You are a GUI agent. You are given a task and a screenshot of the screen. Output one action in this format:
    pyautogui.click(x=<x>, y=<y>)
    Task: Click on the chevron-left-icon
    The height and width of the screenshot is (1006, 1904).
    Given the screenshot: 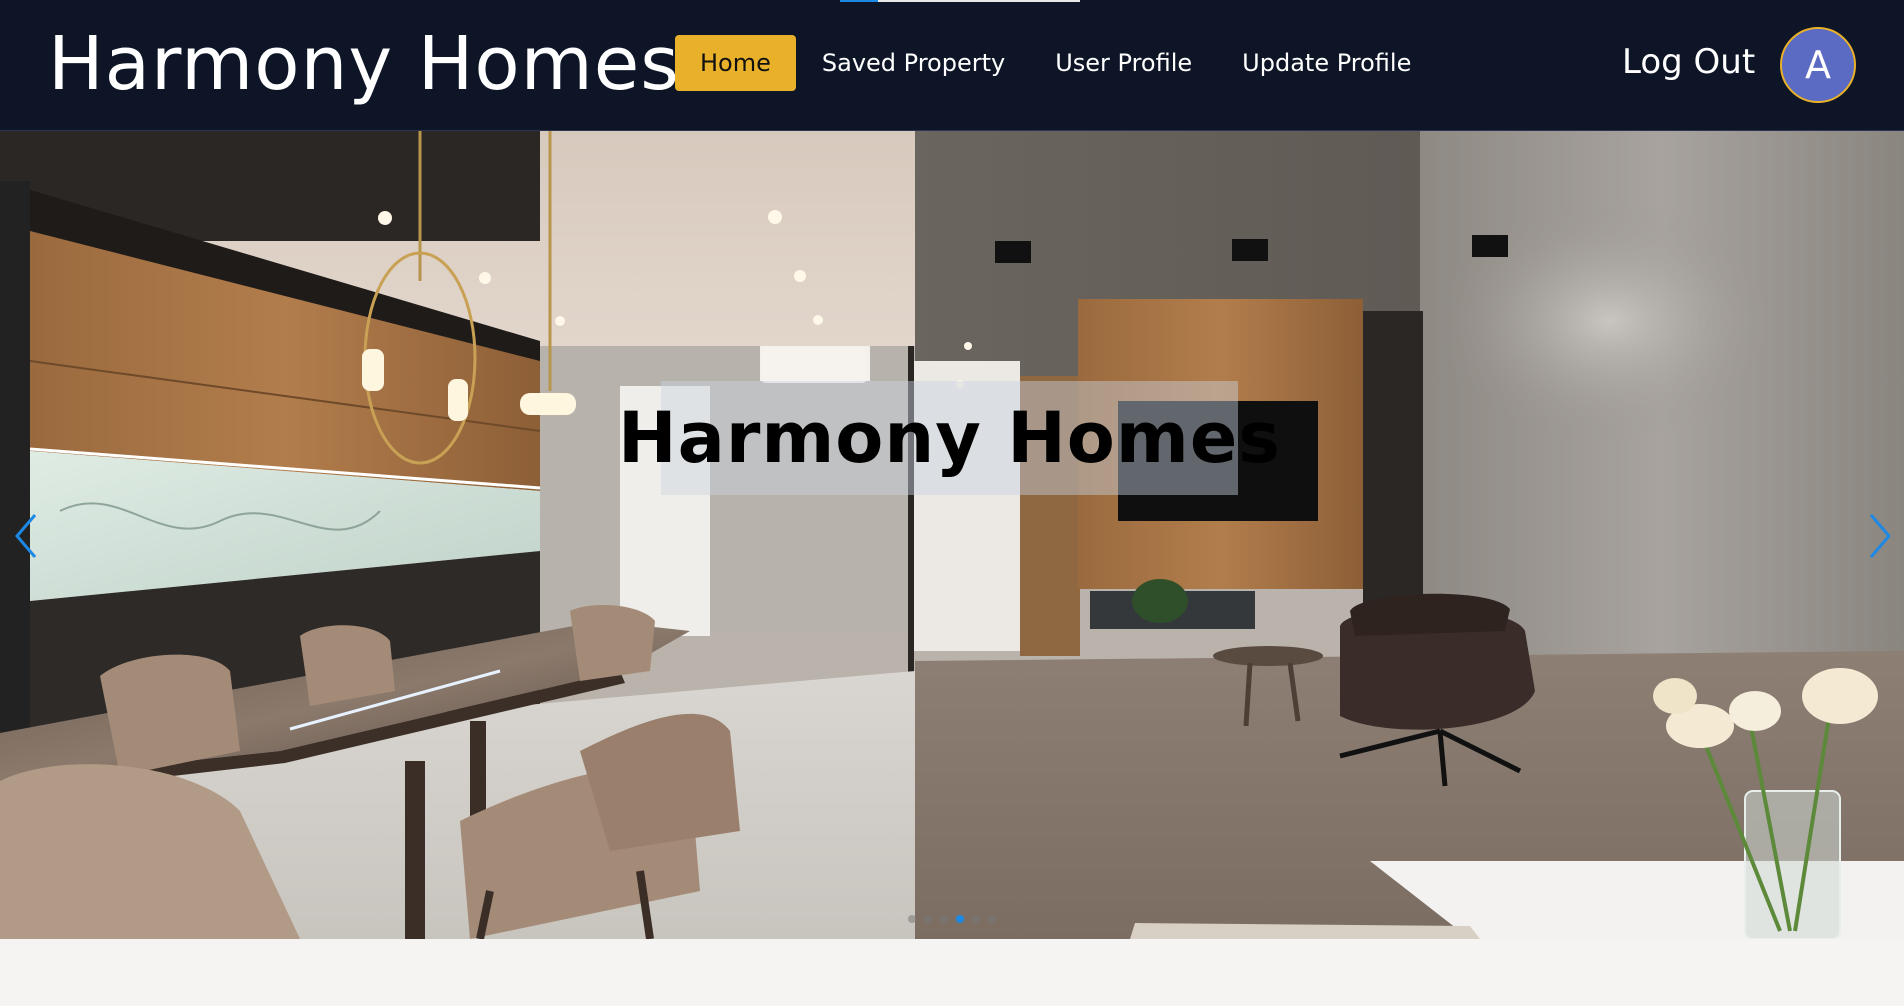 What is the action you would take?
    pyautogui.click(x=26, y=536)
    